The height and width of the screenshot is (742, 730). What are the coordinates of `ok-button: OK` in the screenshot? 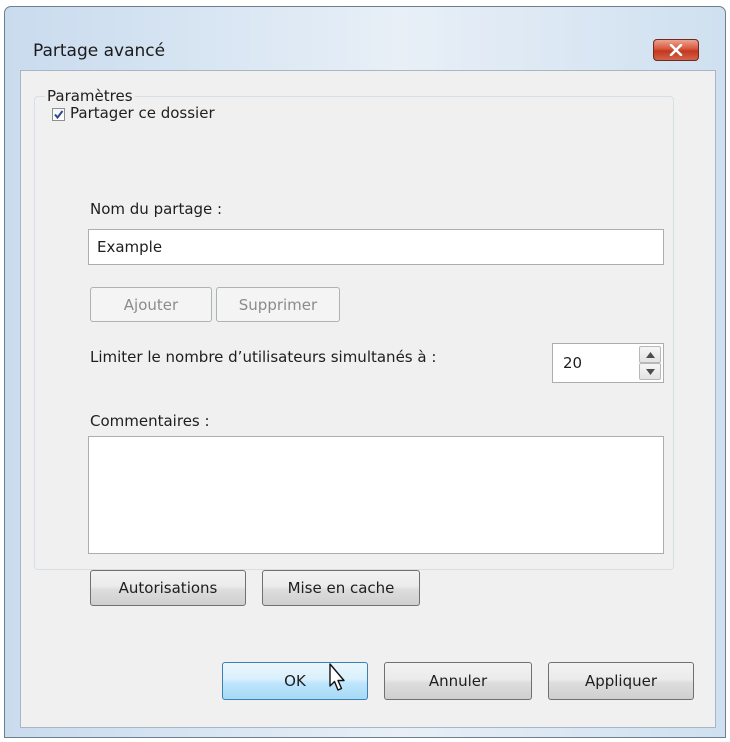 It's located at (295, 681).